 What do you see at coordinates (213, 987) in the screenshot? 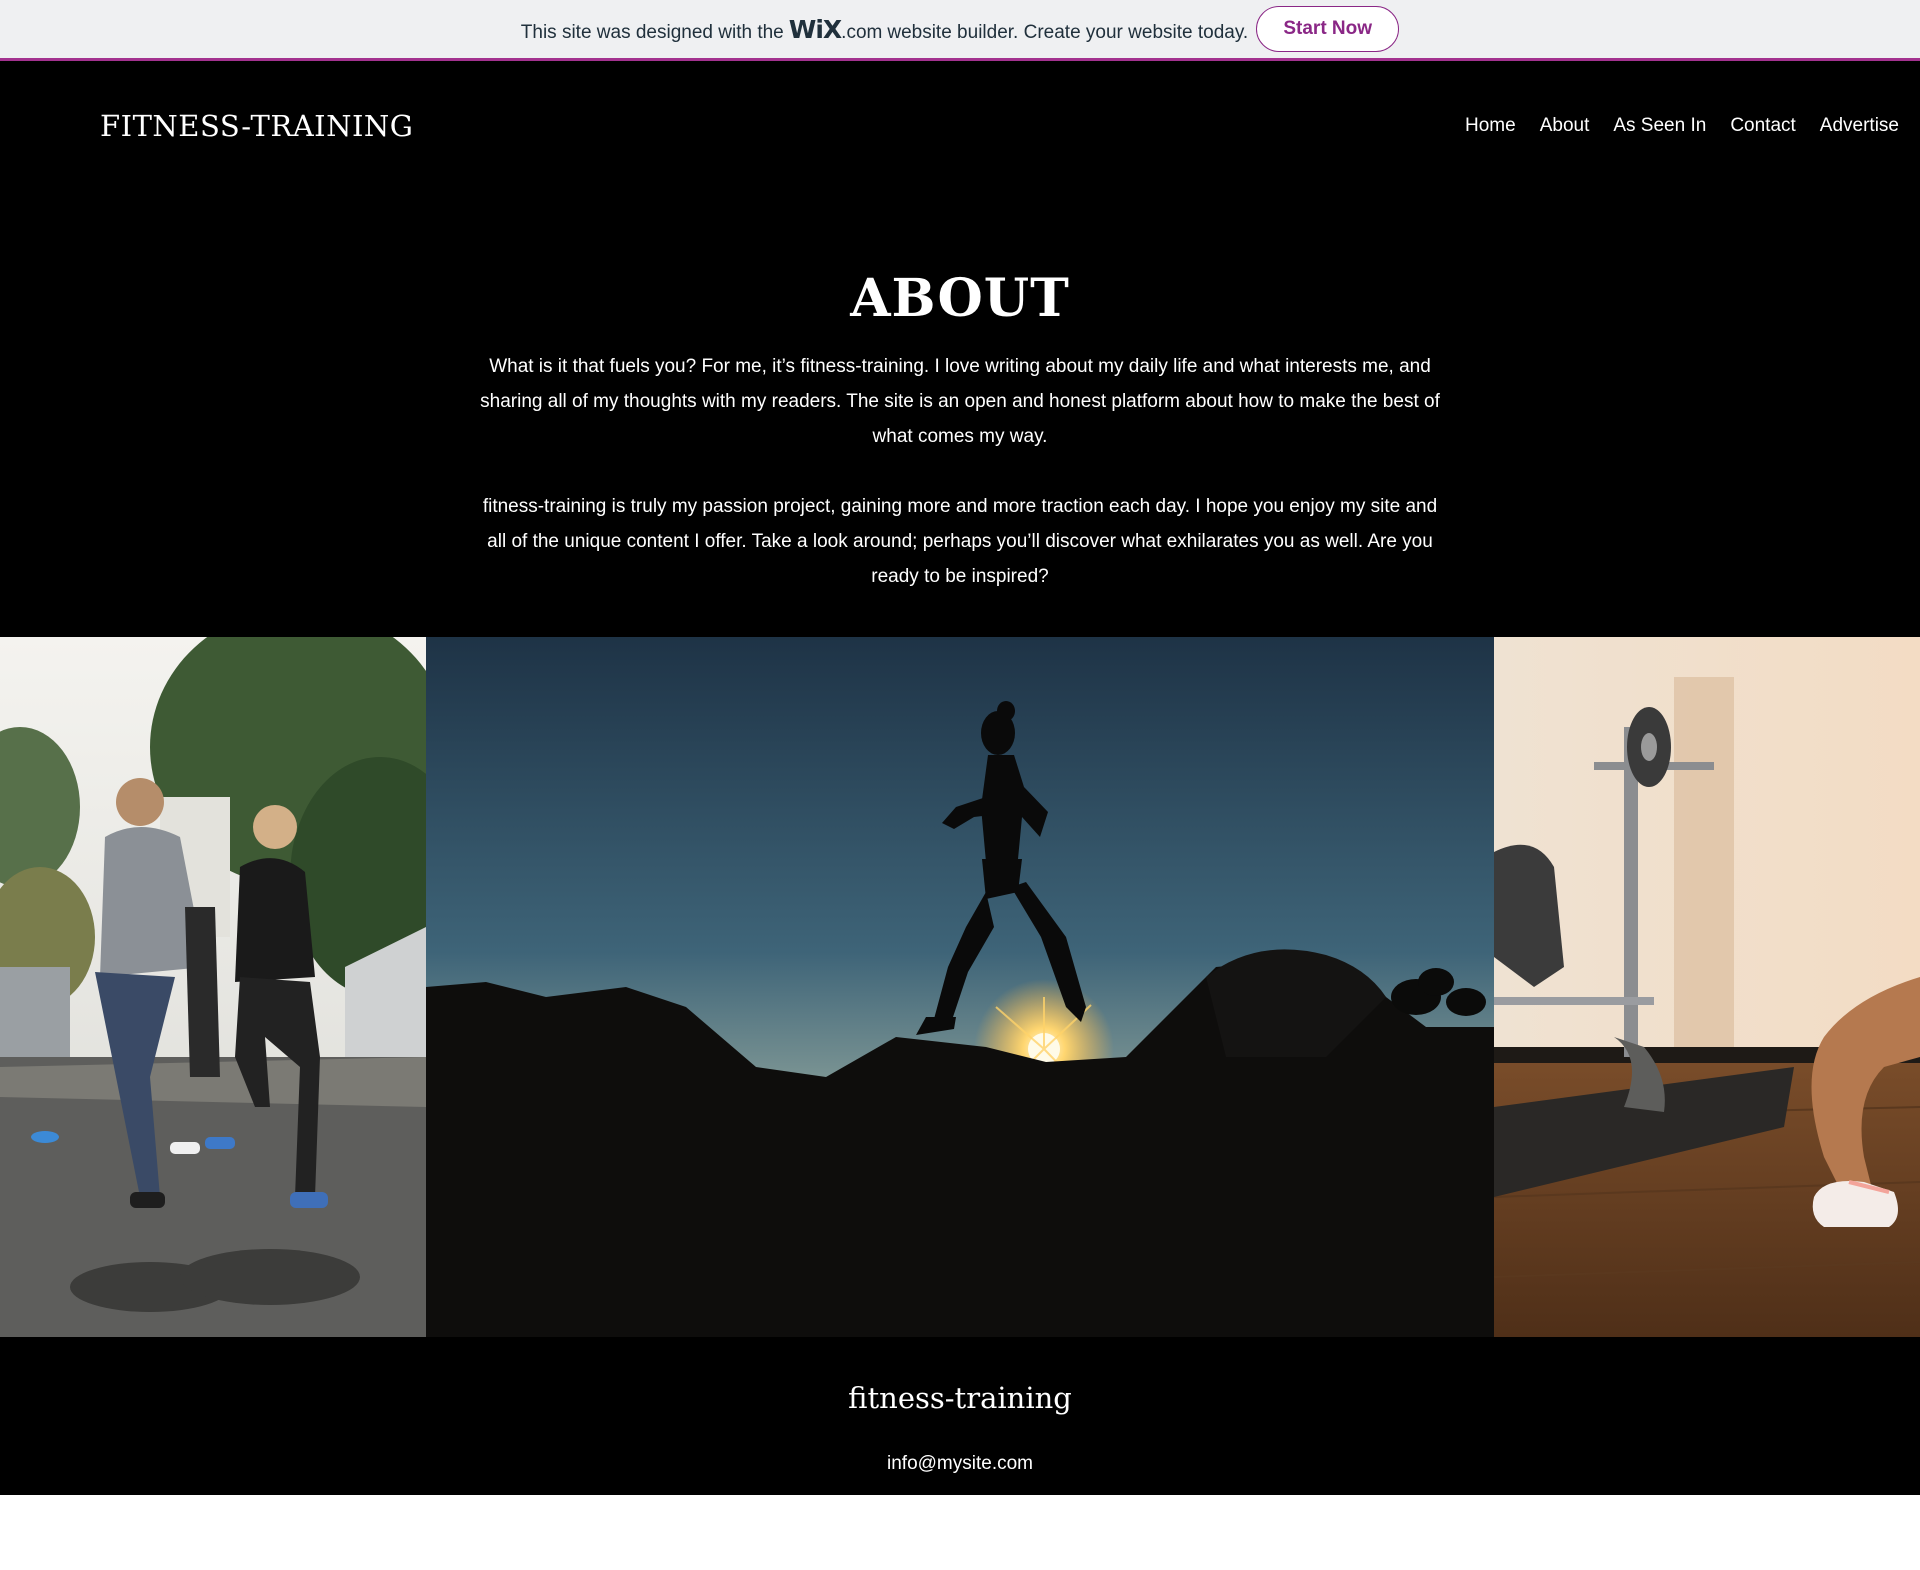
I see `group-running-photo` at bounding box center [213, 987].